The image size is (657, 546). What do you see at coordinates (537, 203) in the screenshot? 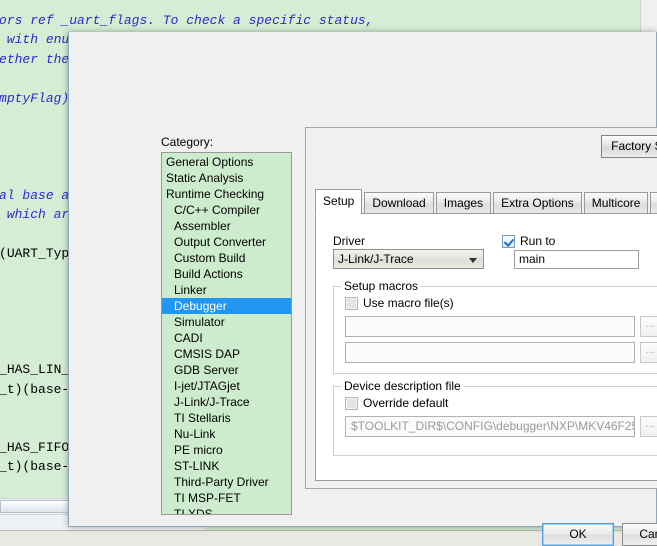
I see `tab-extra-options: Extra Options` at bounding box center [537, 203].